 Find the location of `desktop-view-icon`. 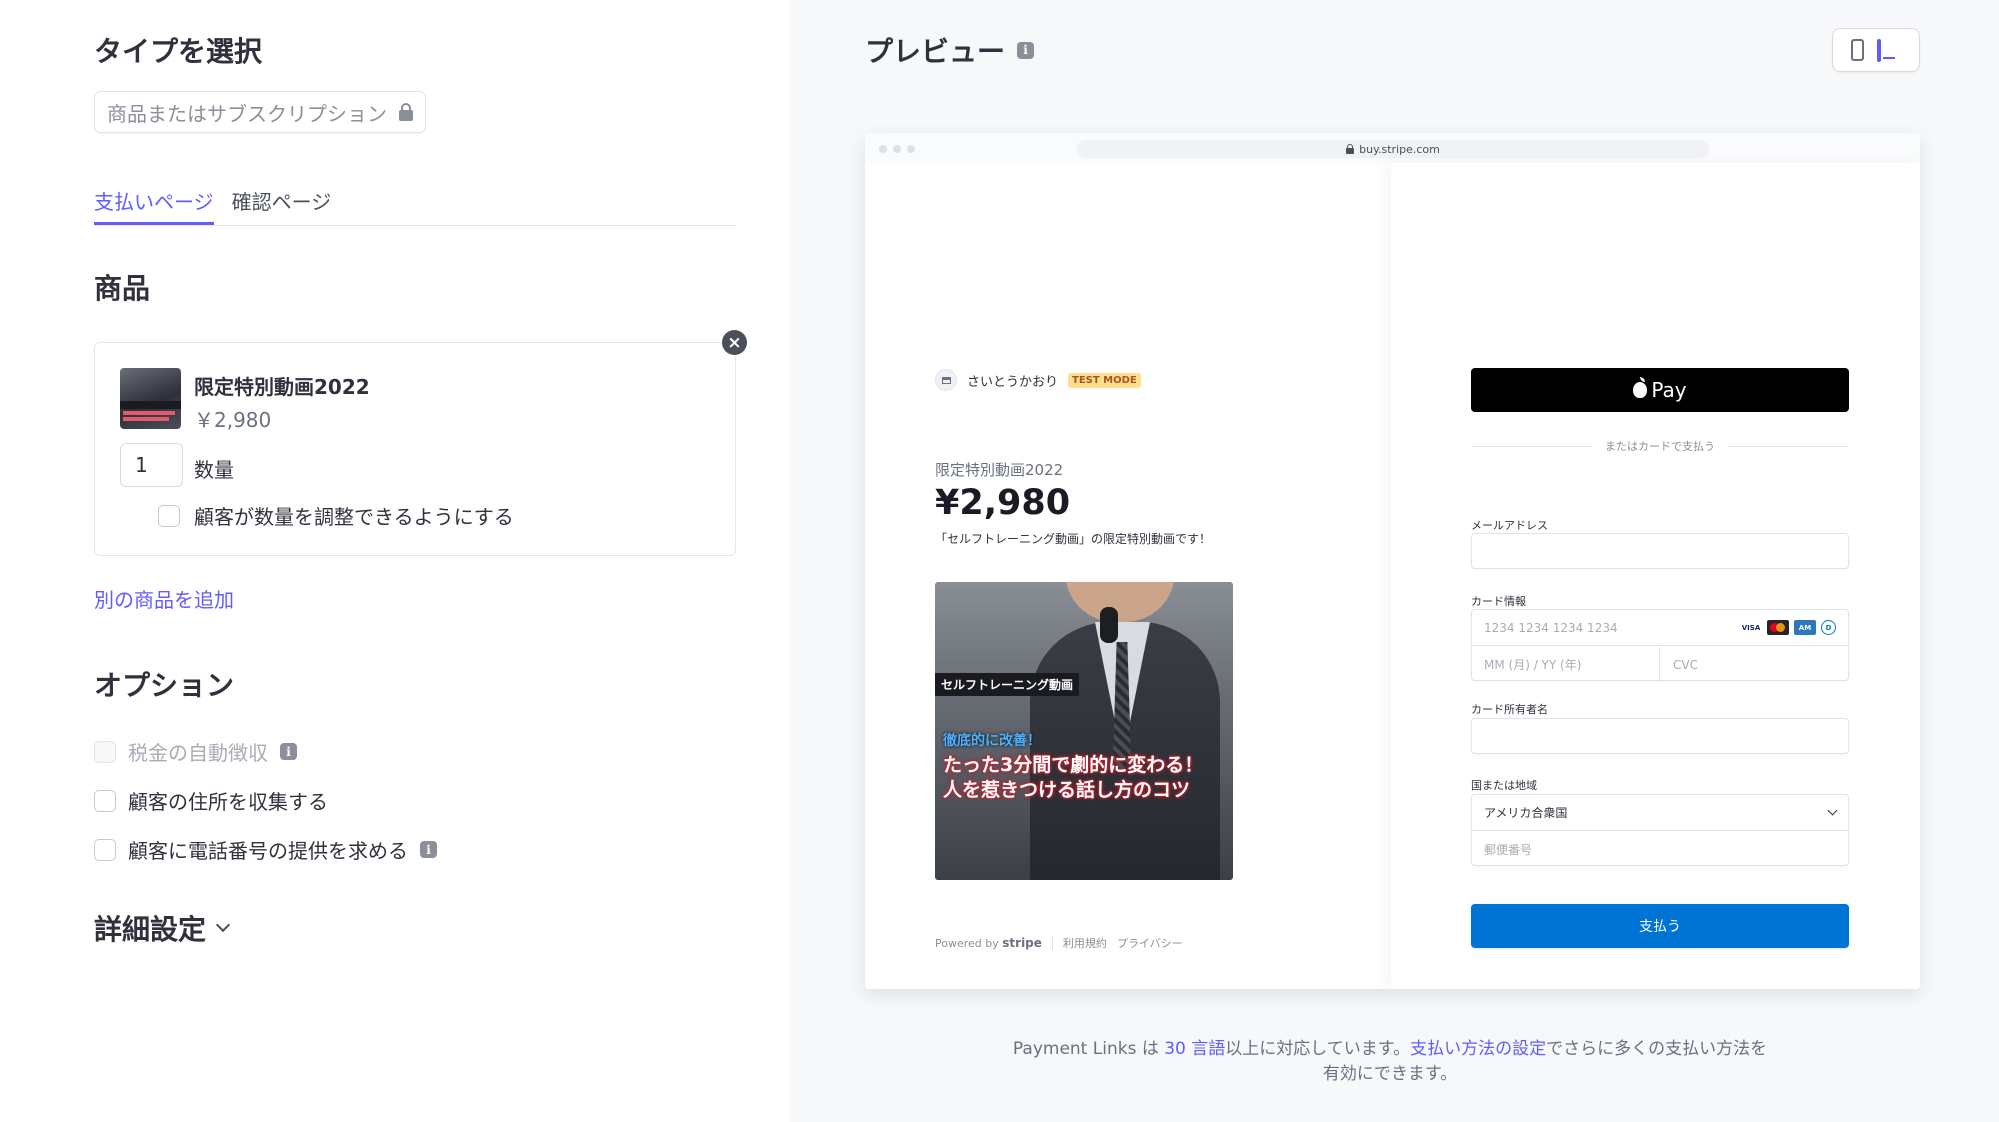

desktop-view-icon is located at coordinates (1888, 50).